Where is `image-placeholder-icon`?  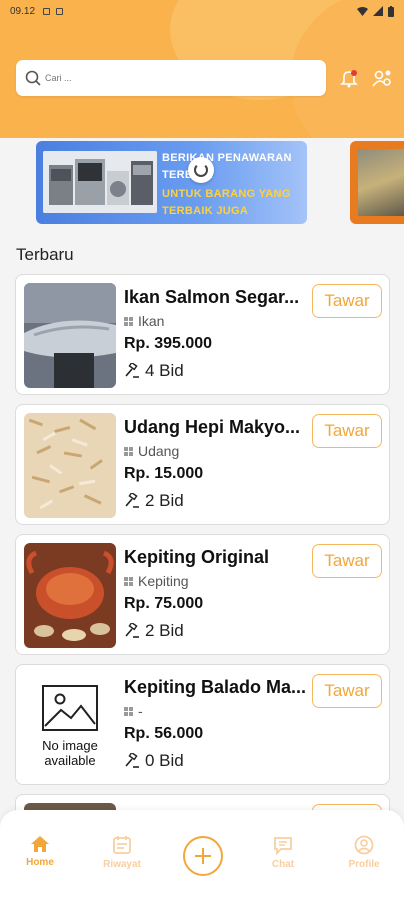
image-placeholder-icon is located at coordinates (70, 707).